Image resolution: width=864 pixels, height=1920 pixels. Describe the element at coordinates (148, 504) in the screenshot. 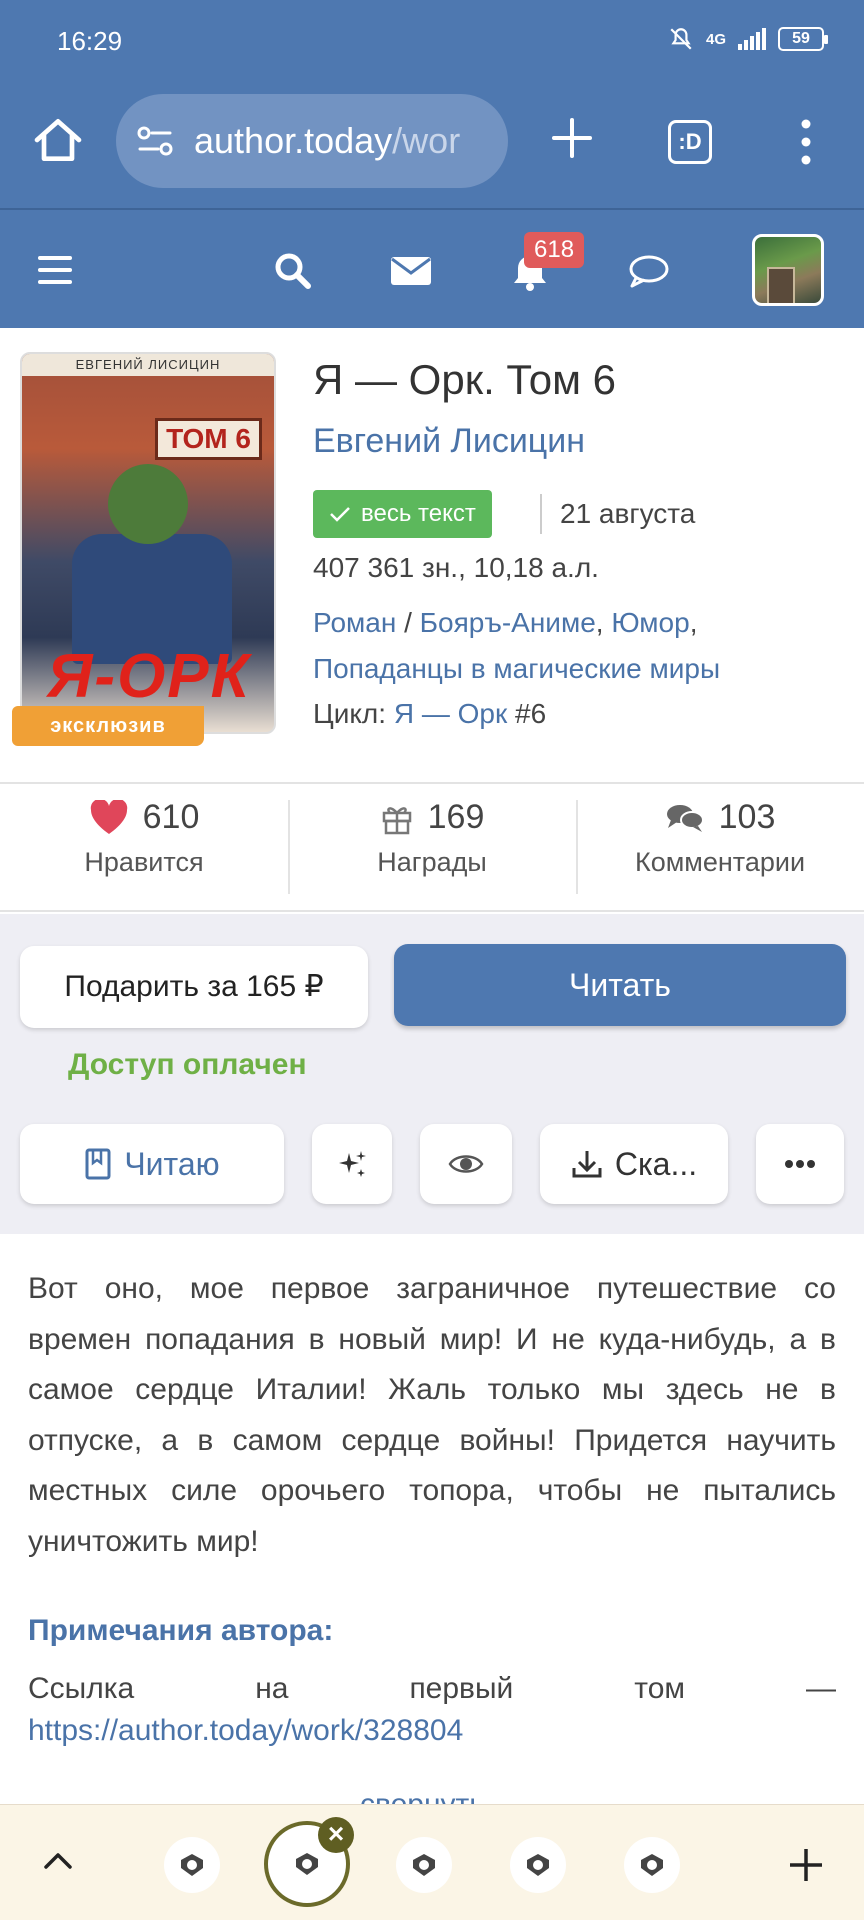

I see `cover-art-head` at that location.